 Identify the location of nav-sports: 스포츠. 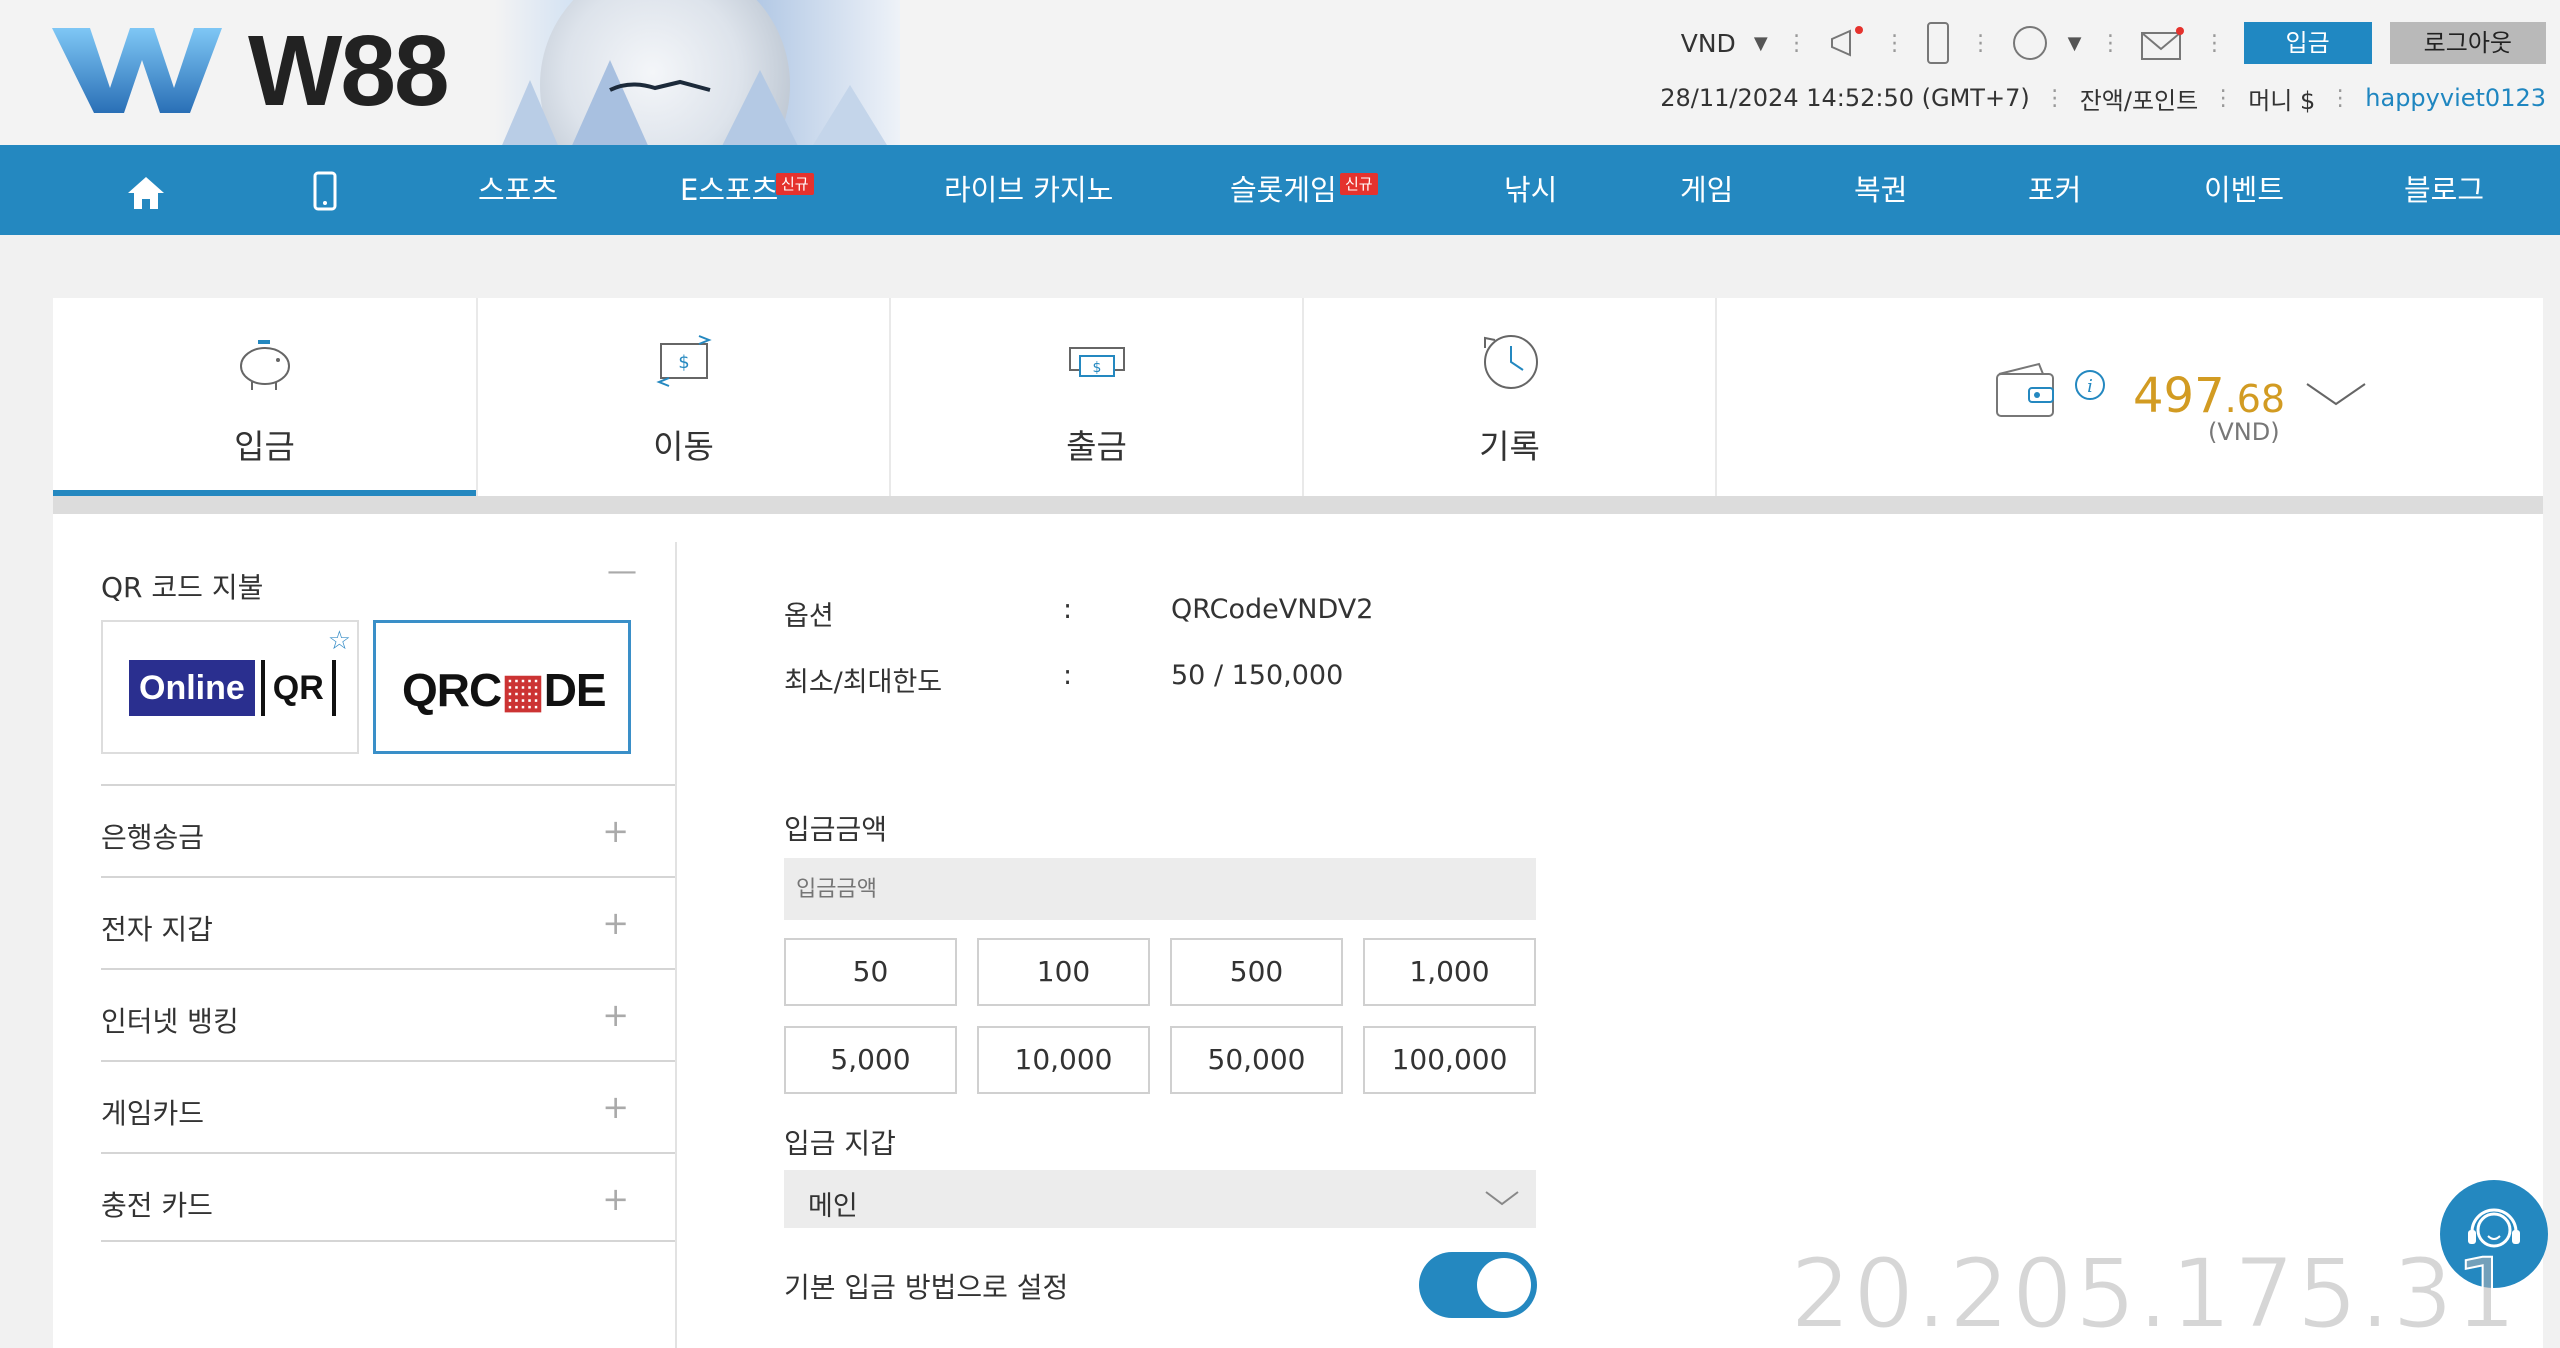
(518, 190).